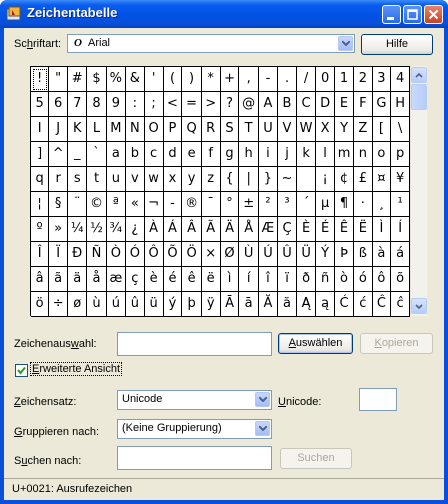 The width and height of the screenshot is (448, 504). What do you see at coordinates (363, 129) in the screenshot?
I see `character-cell: Z` at bounding box center [363, 129].